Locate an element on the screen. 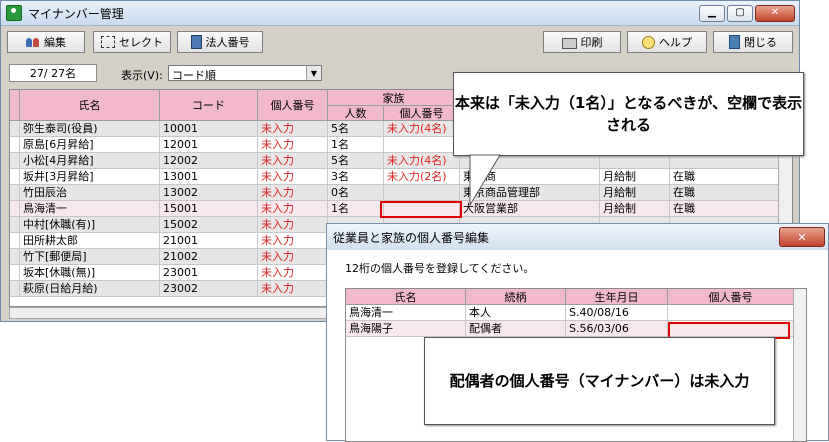 This screenshot has height=442, width=829. help-button: ヘルプ is located at coordinates (667, 42).